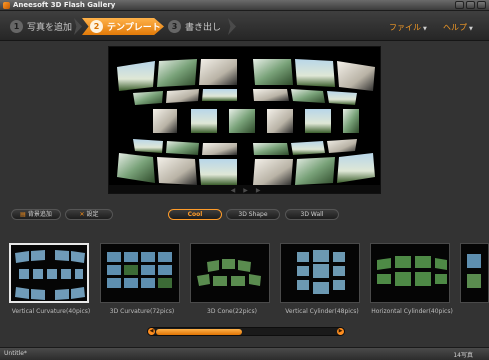 The width and height of the screenshot is (489, 360). What do you see at coordinates (199, 332) in the screenshot?
I see `scroll-thumb` at bounding box center [199, 332].